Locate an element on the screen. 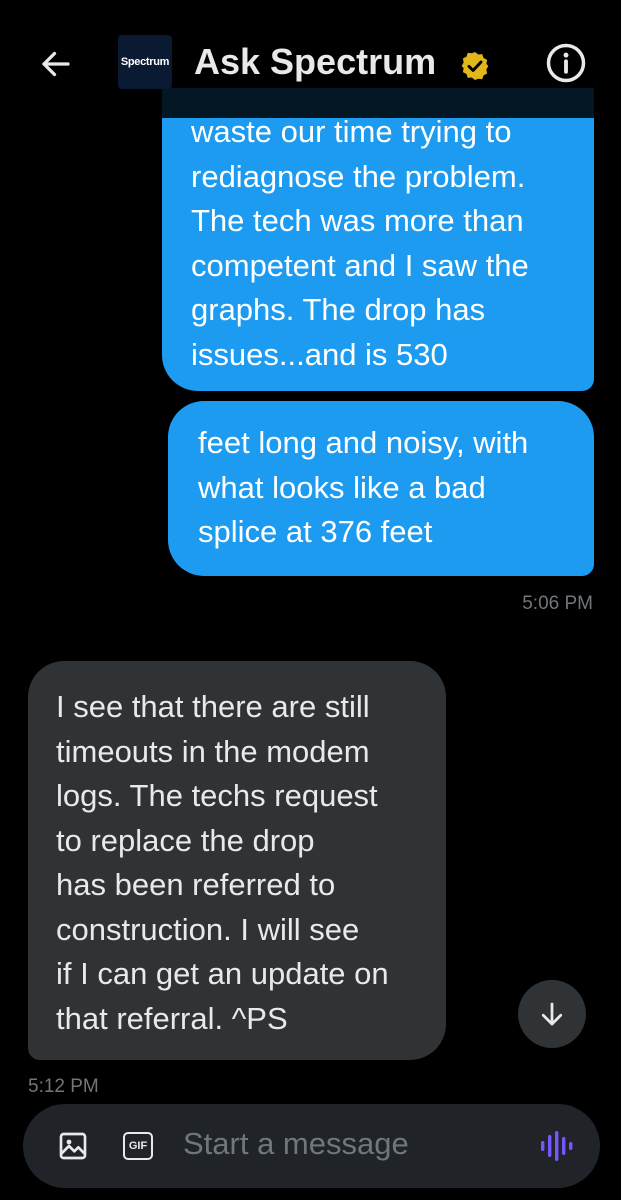 This screenshot has height=1200, width=621. scroll-to-bottom-button is located at coordinates (552, 1014).